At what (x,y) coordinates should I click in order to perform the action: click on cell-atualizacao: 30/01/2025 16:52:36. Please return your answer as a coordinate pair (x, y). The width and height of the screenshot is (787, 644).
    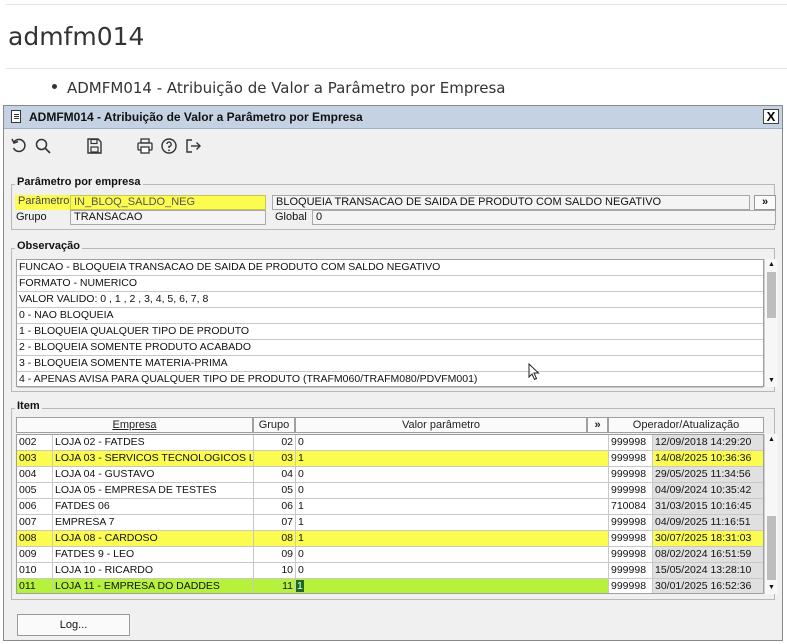
    Looking at the image, I should click on (708, 586).